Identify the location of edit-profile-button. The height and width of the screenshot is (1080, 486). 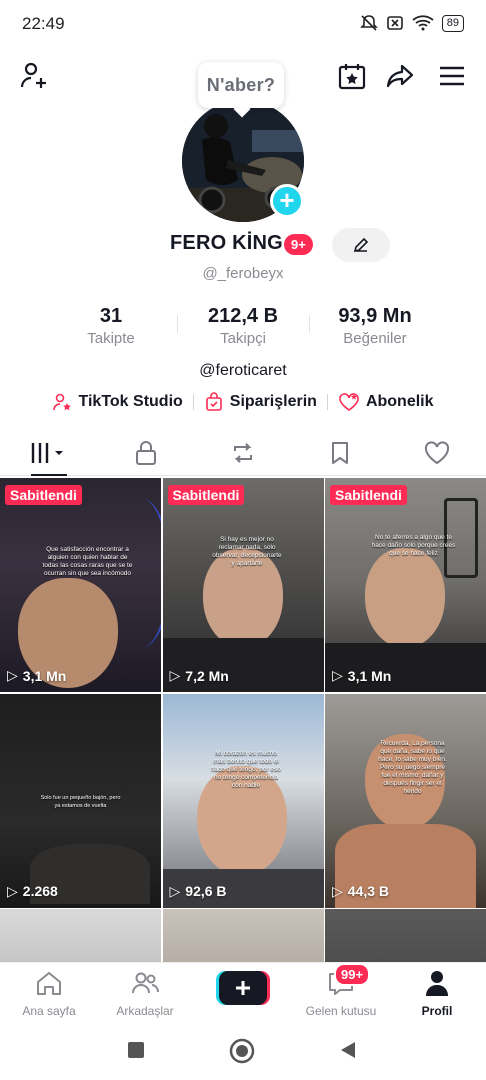
(361, 245).